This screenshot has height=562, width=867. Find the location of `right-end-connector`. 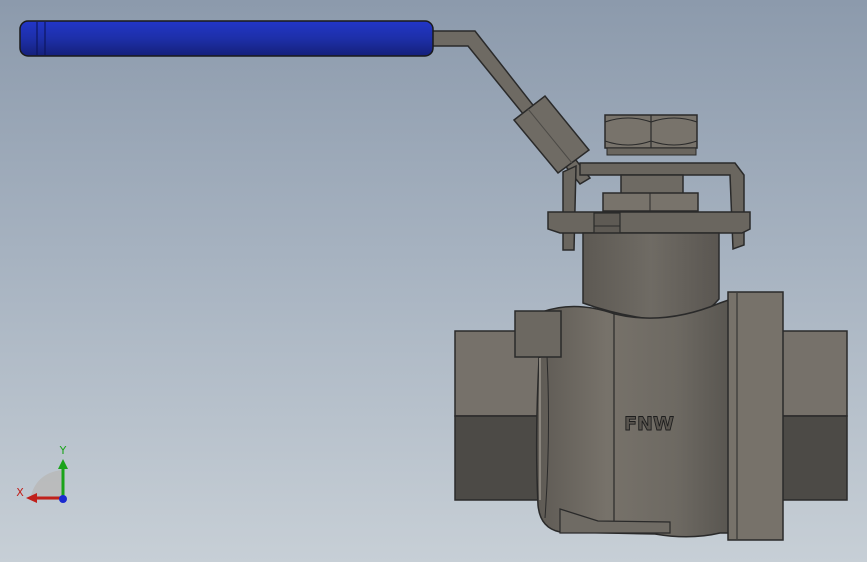

right-end-connector is located at coordinates (813, 415).